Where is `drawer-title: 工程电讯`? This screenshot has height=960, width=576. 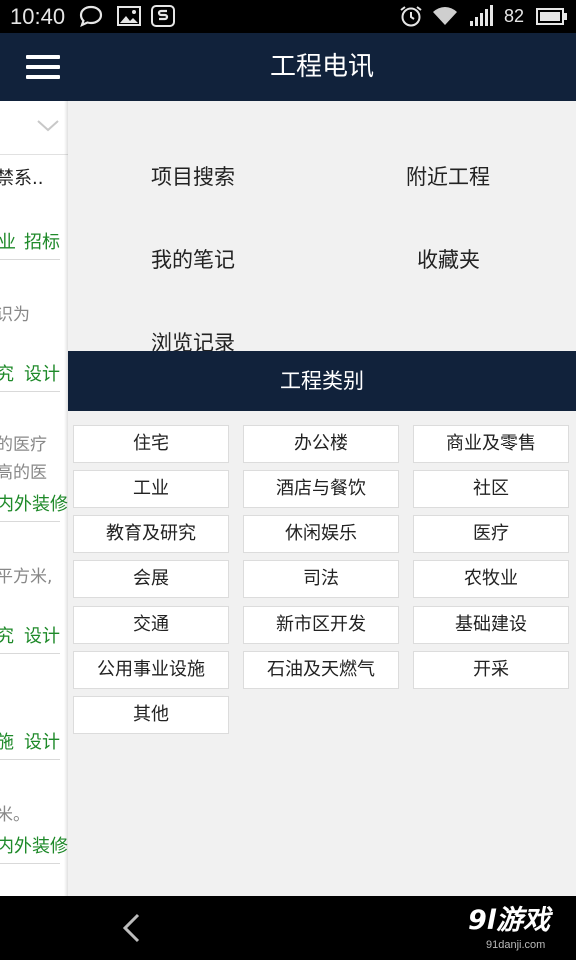
drawer-title: 工程电讯 is located at coordinates (321, 67).